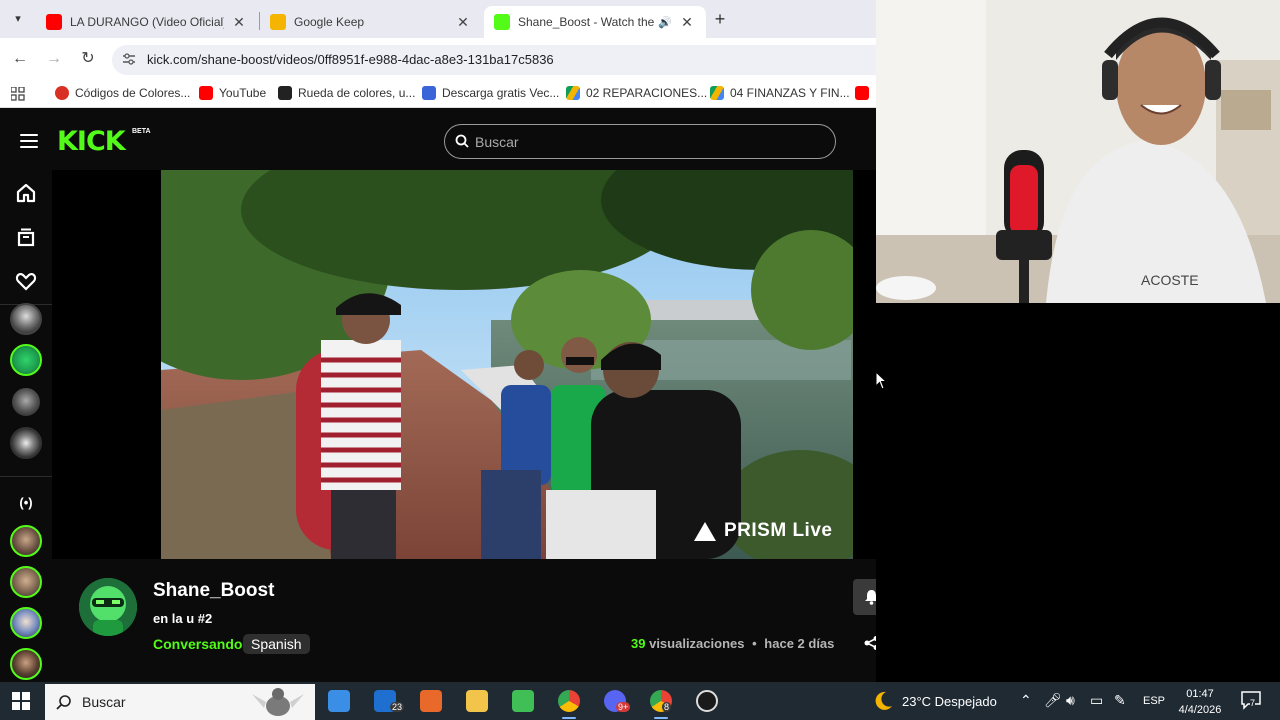 Image resolution: width=1280 pixels, height=720 pixels. Describe the element at coordinates (29, 141) in the screenshot. I see `menu-icon` at that location.